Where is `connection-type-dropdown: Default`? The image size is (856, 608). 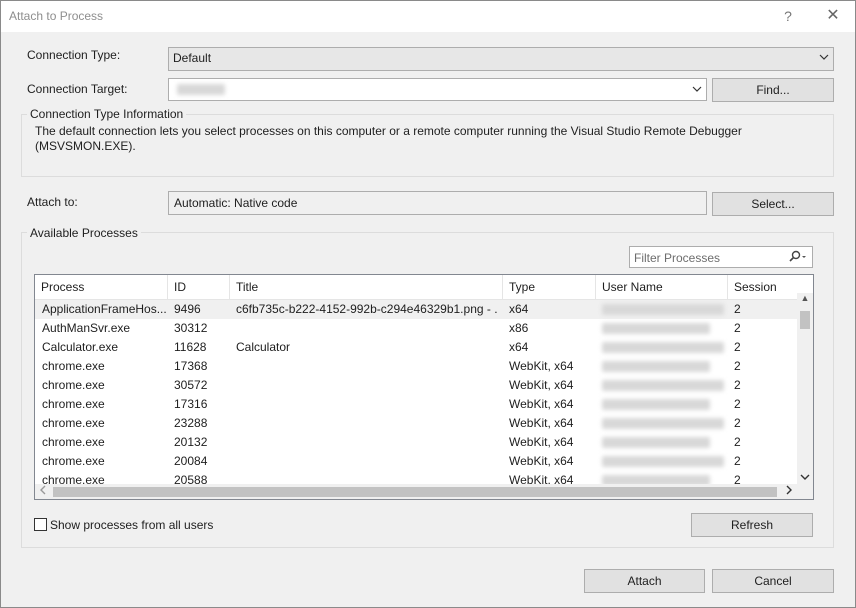 connection-type-dropdown: Default is located at coordinates (501, 59).